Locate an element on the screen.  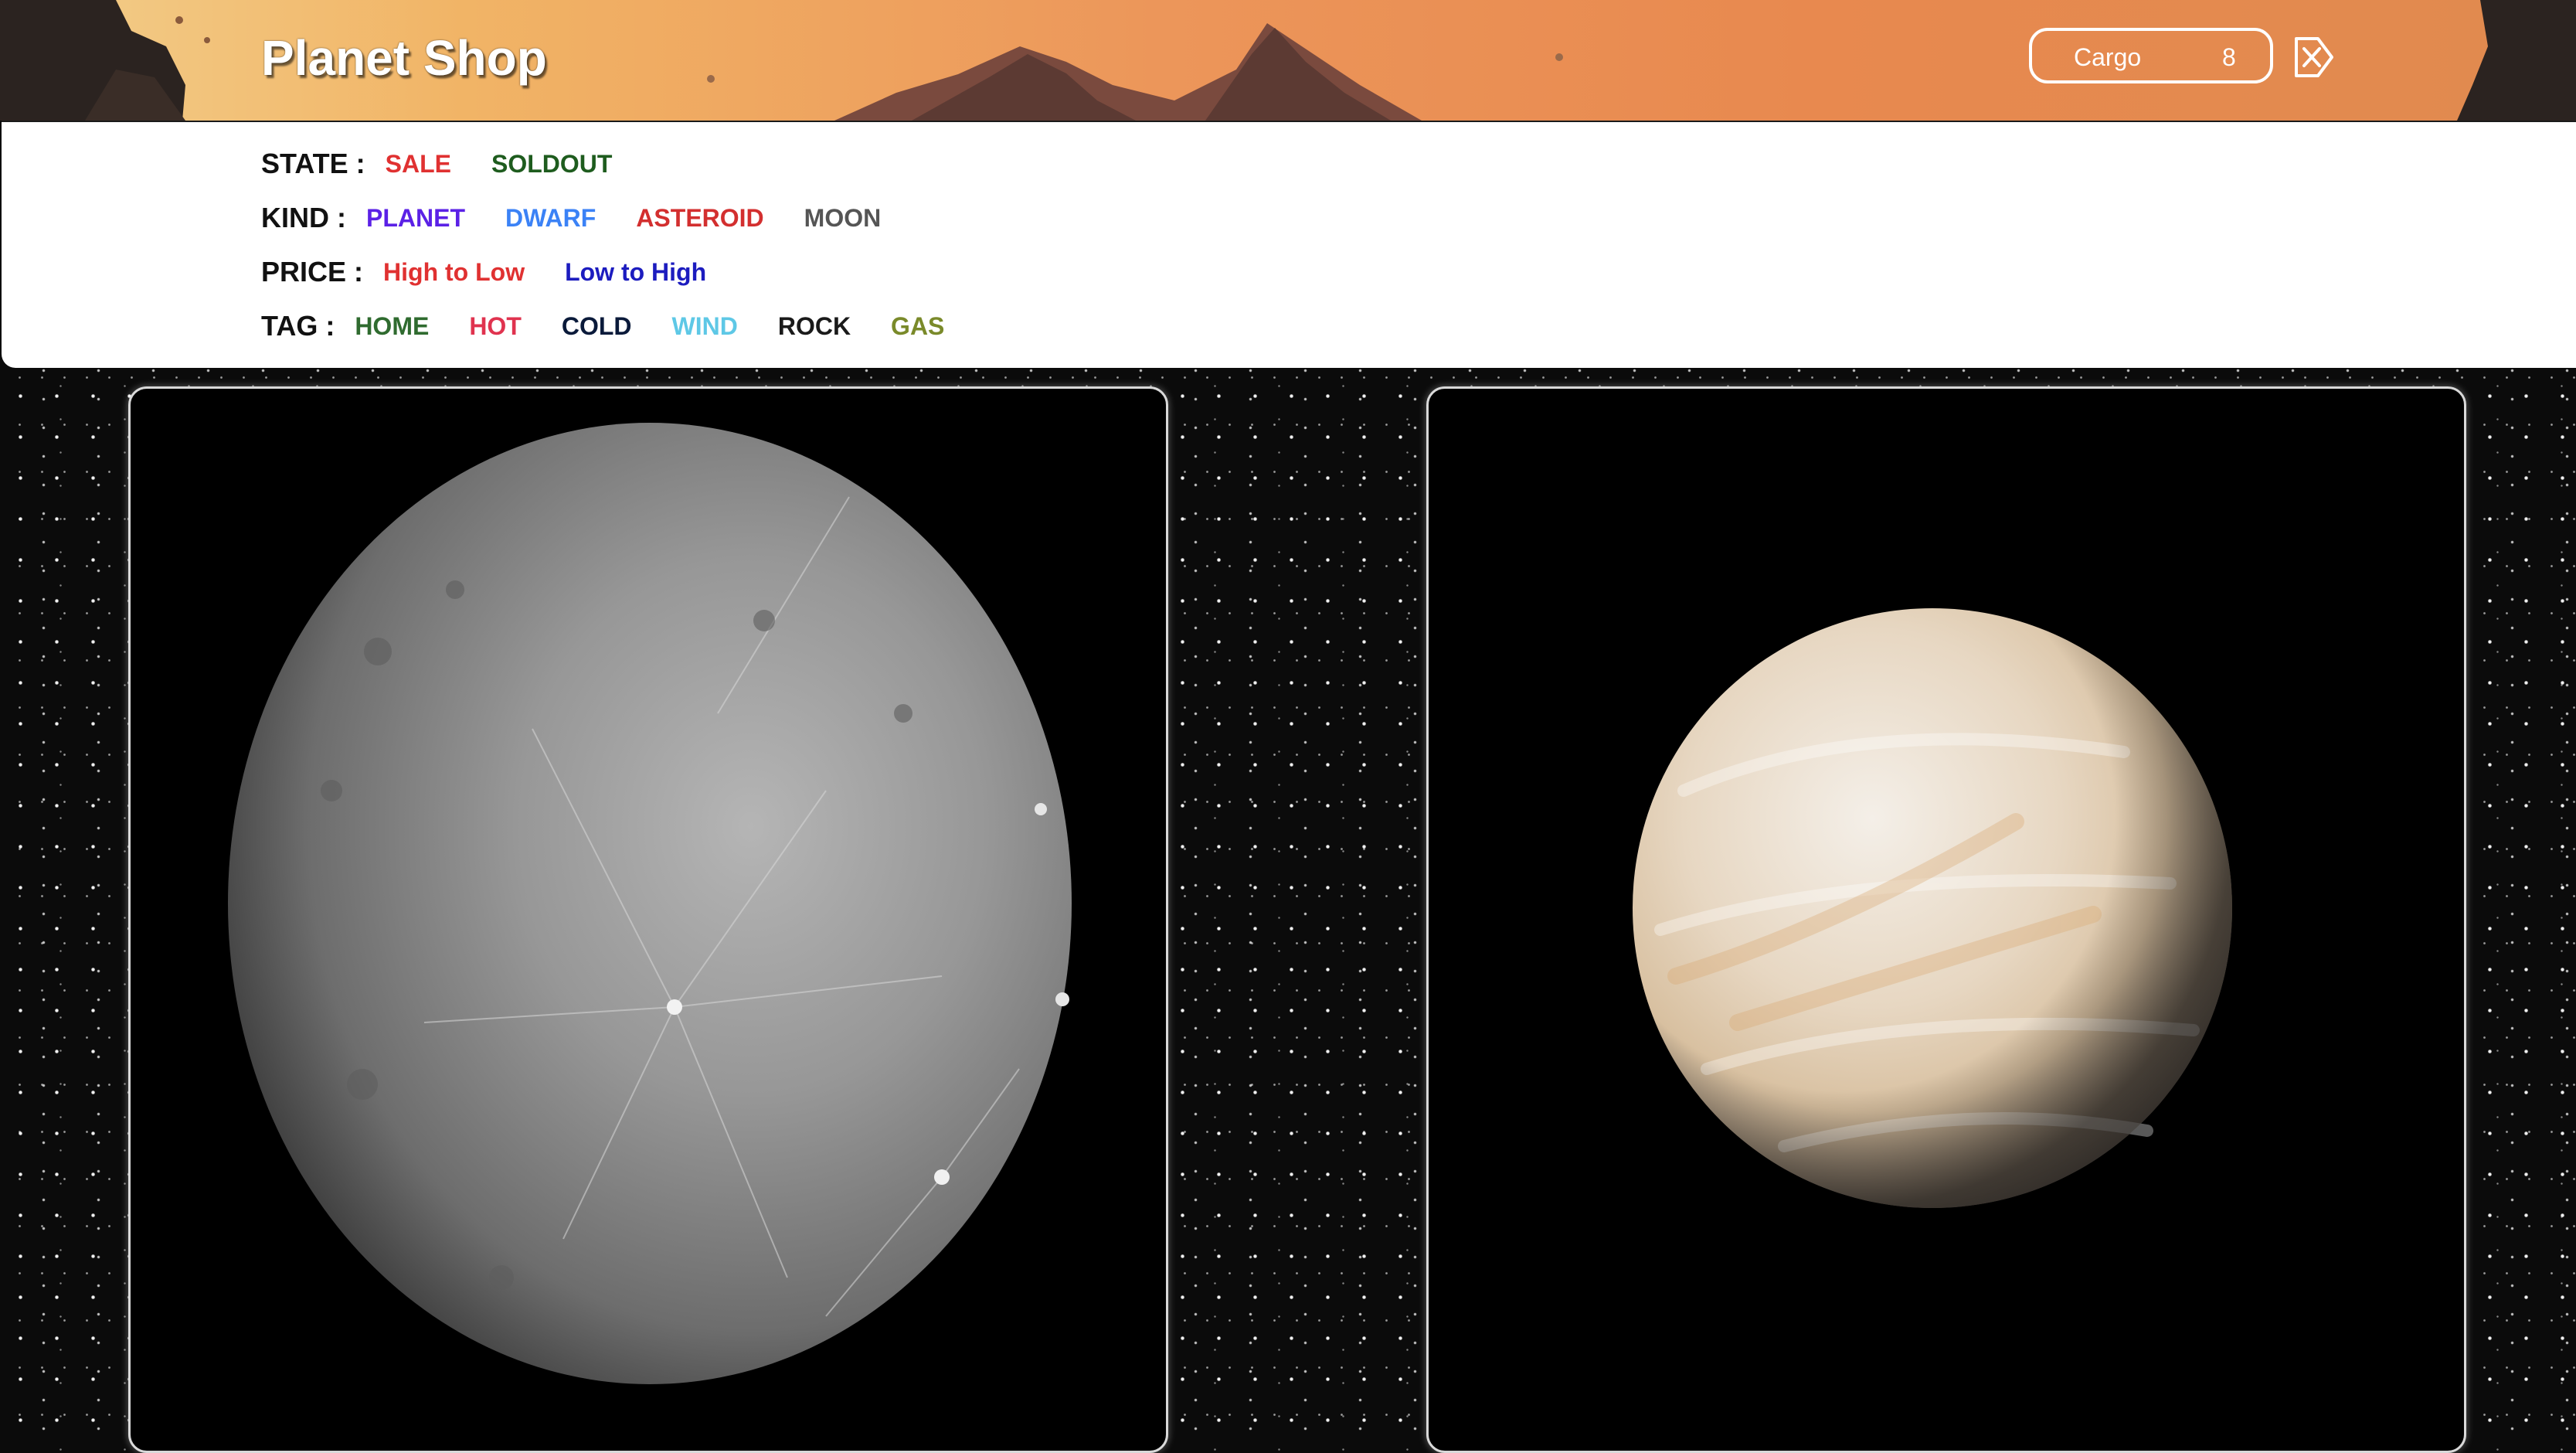
tag-filter-row: TAG : HOME HOT COLD WIND ROCK GAS is located at coordinates (622, 326).